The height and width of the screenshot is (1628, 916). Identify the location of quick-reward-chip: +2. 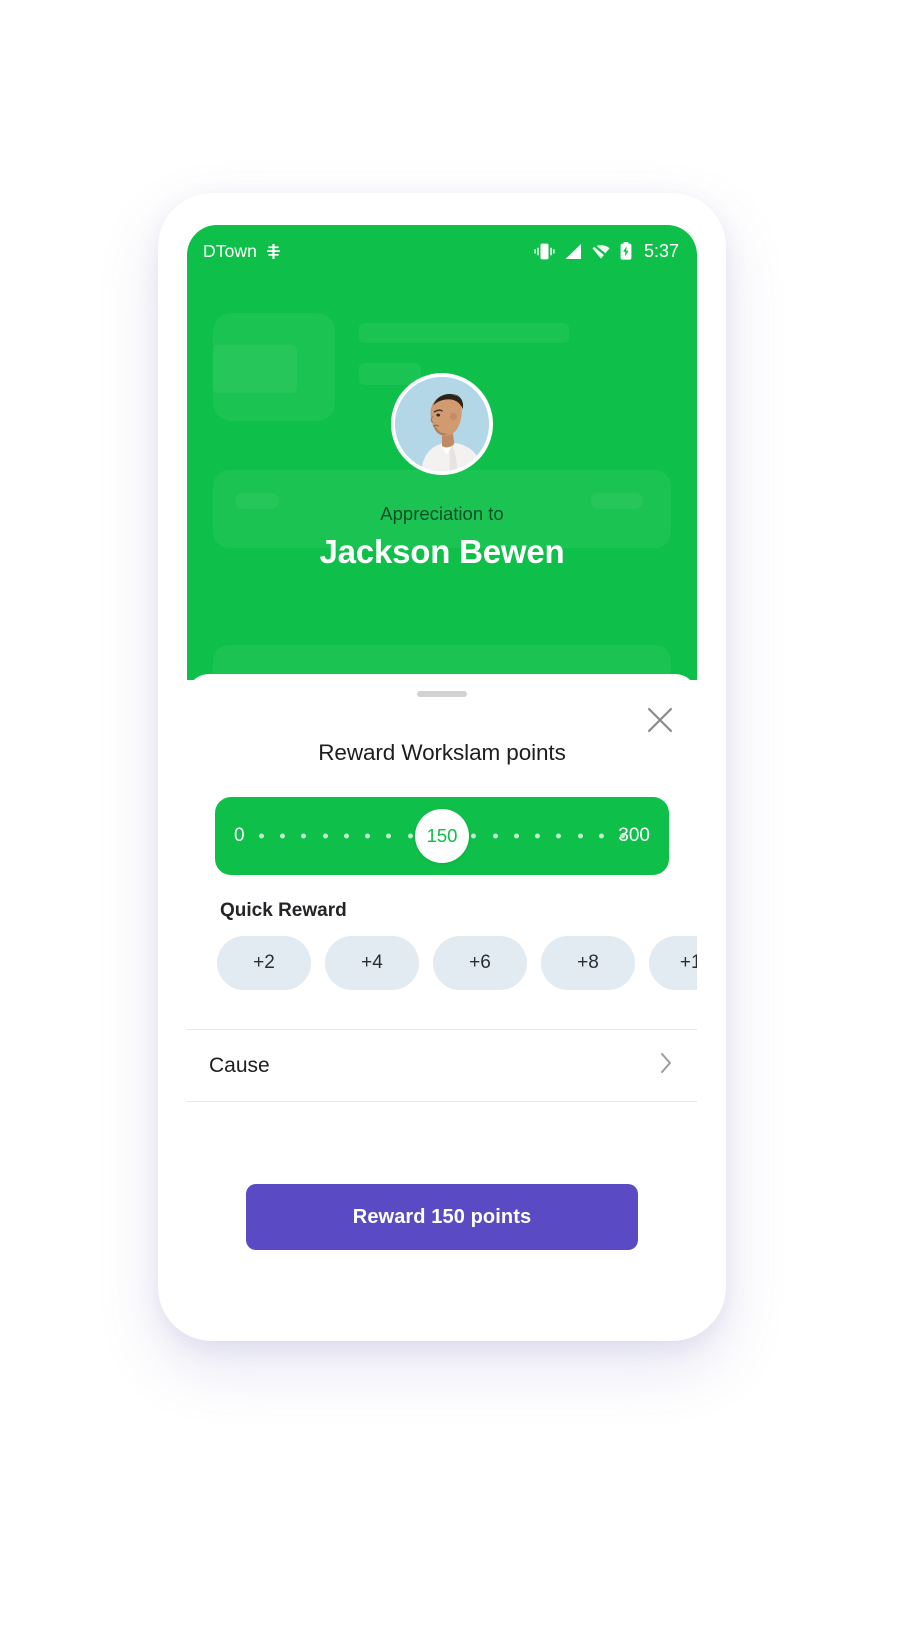
(264, 963).